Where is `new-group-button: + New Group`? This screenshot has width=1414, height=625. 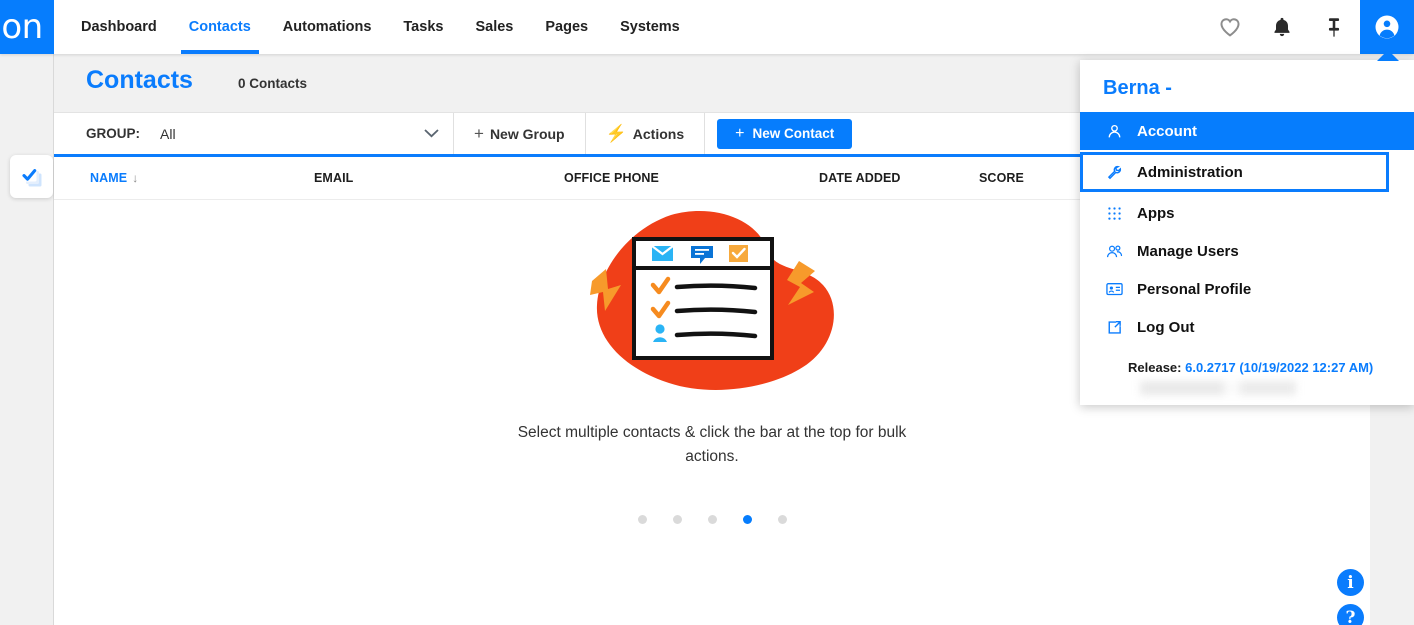 new-group-button: + New Group is located at coordinates (520, 133).